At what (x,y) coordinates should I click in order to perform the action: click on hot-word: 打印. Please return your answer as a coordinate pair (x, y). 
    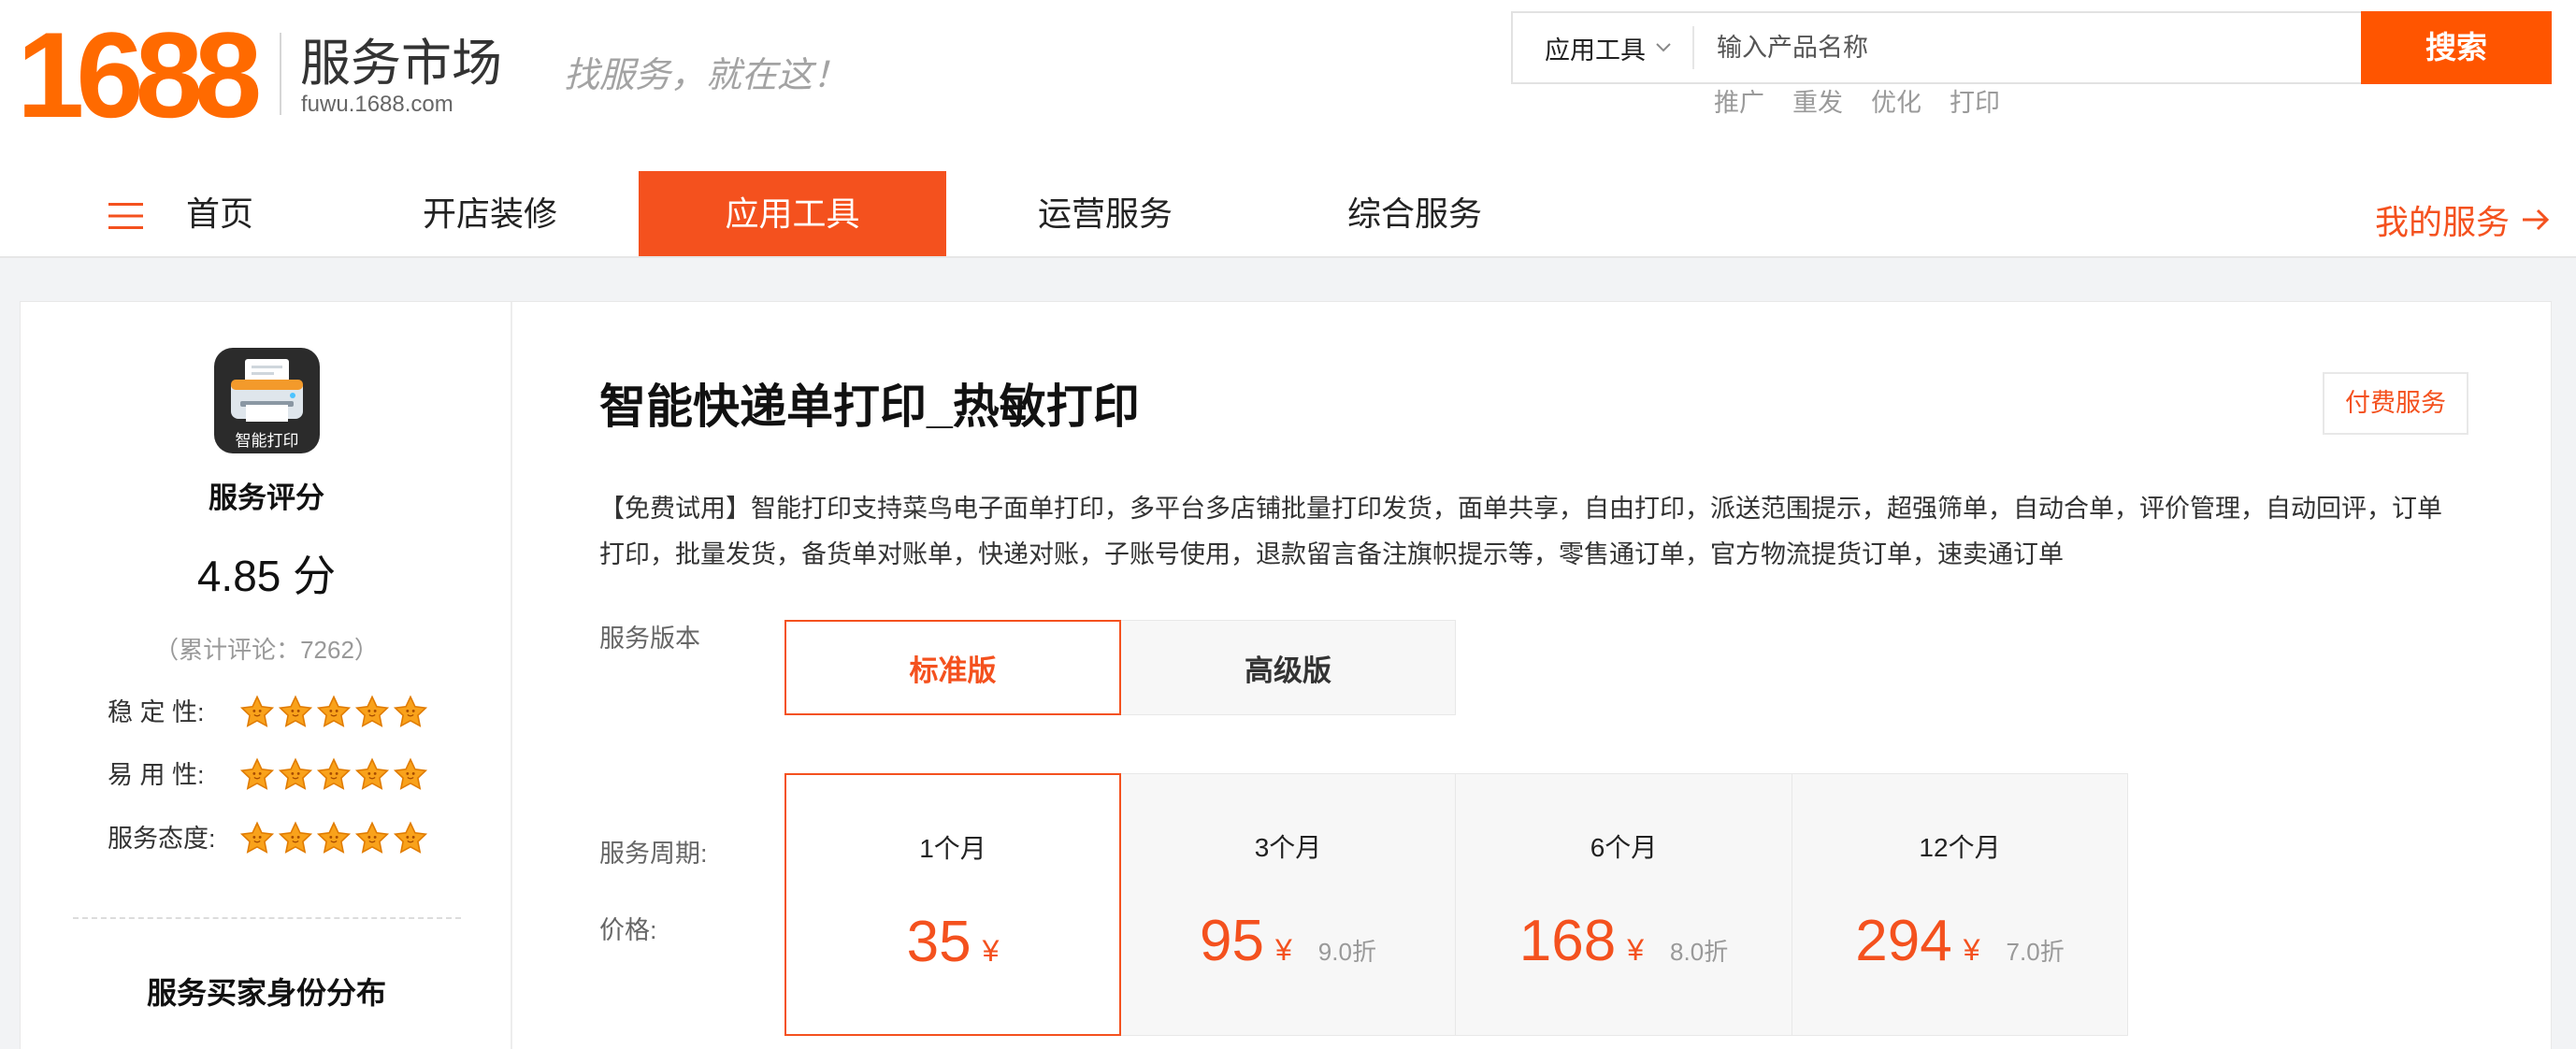
    Looking at the image, I should click on (1975, 103).